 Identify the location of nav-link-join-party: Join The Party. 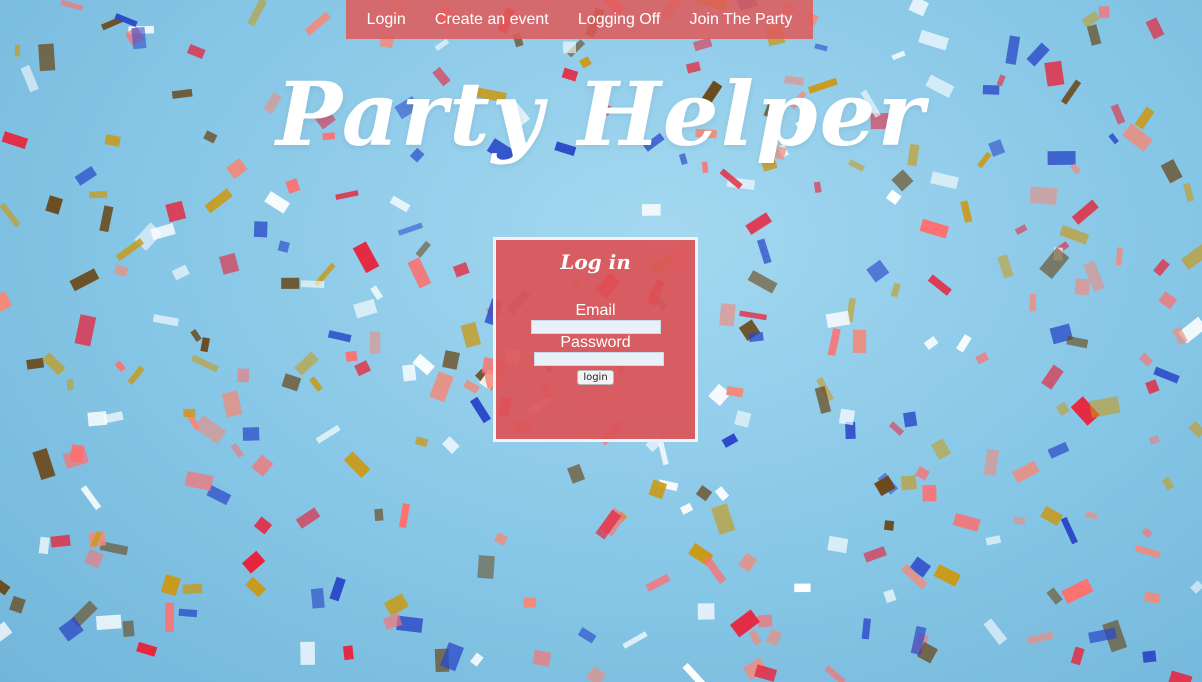
(741, 20).